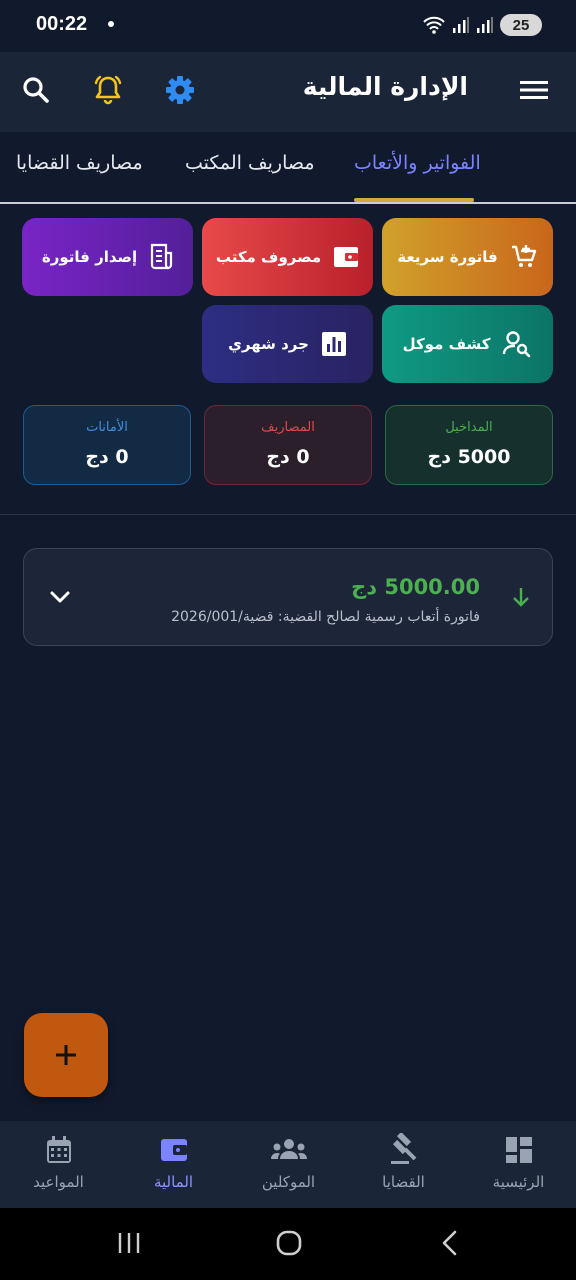 This screenshot has width=576, height=1280. Describe the element at coordinates (62, 24) in the screenshot. I see `status-time: 00:22` at that location.